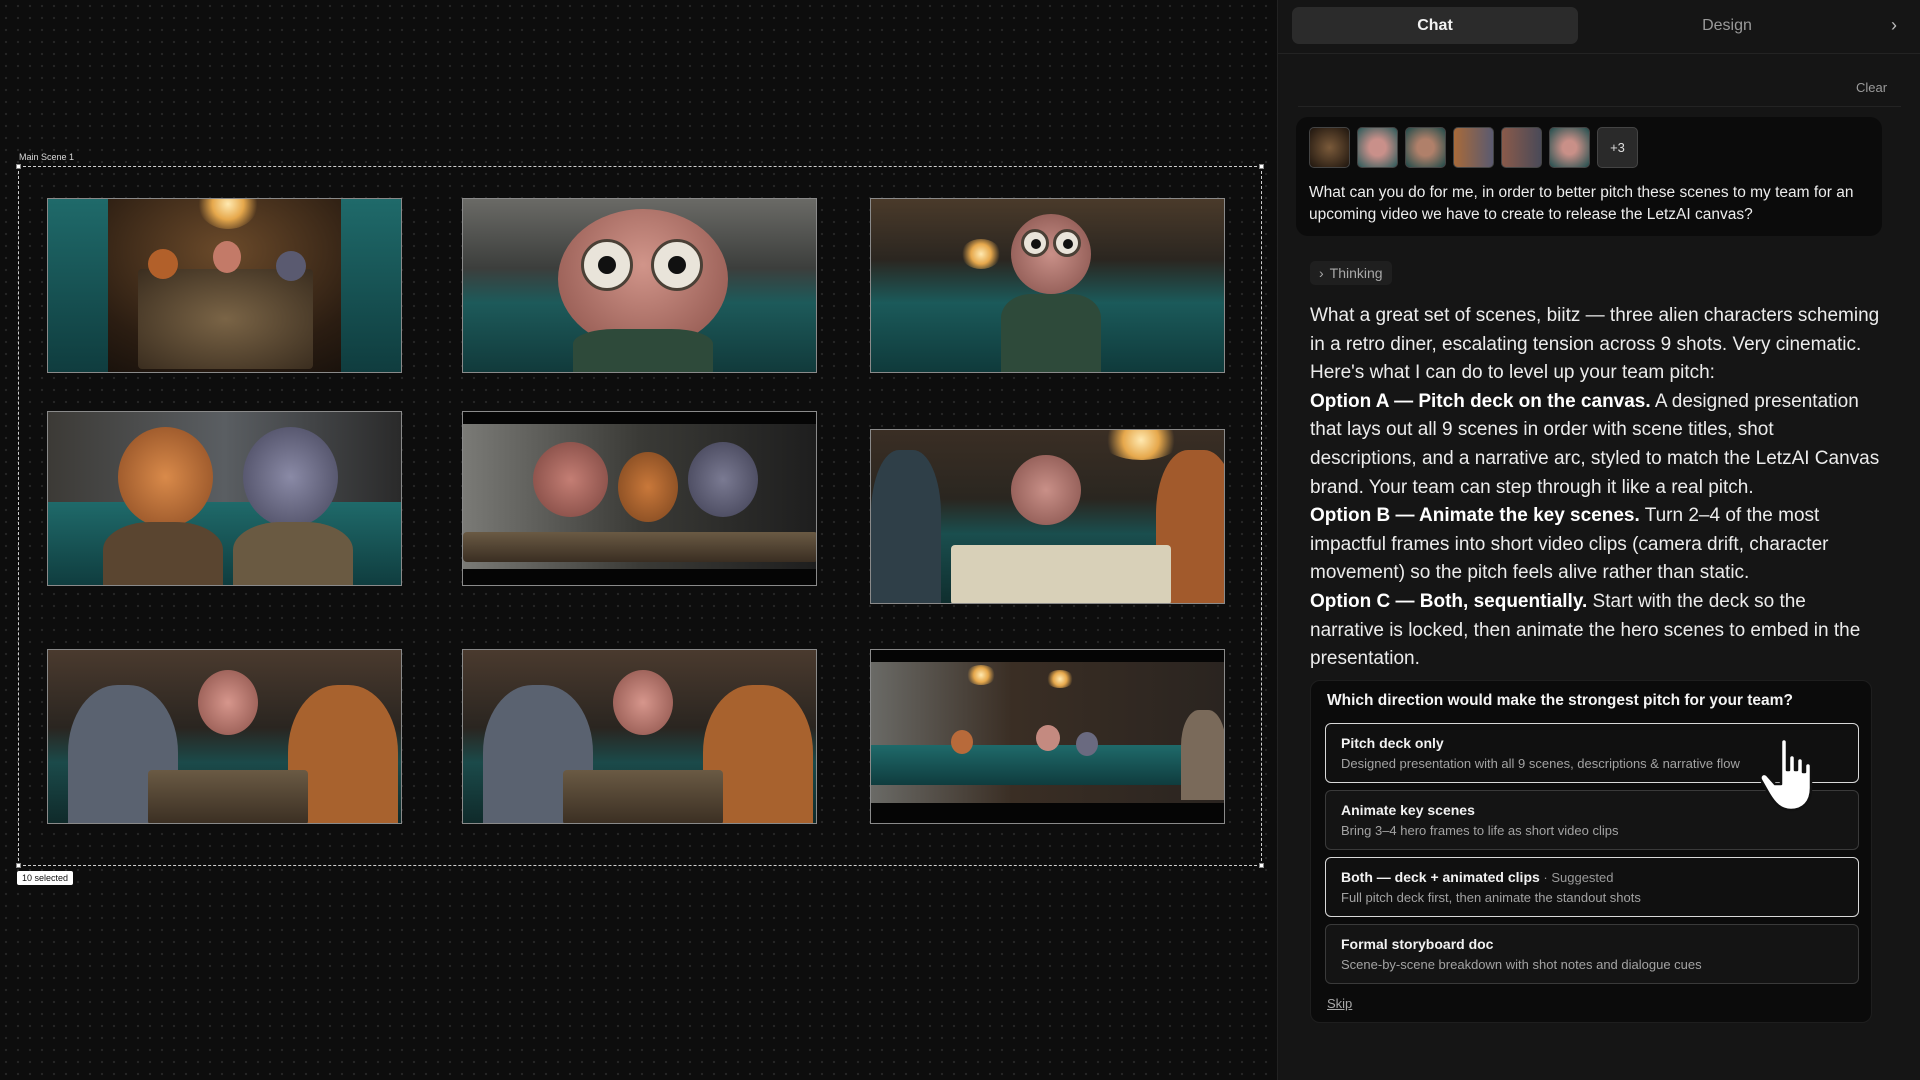 The image size is (1920, 1080). Describe the element at coordinates (18, 166) in the screenshot. I see `resize-handle-top-left` at that location.